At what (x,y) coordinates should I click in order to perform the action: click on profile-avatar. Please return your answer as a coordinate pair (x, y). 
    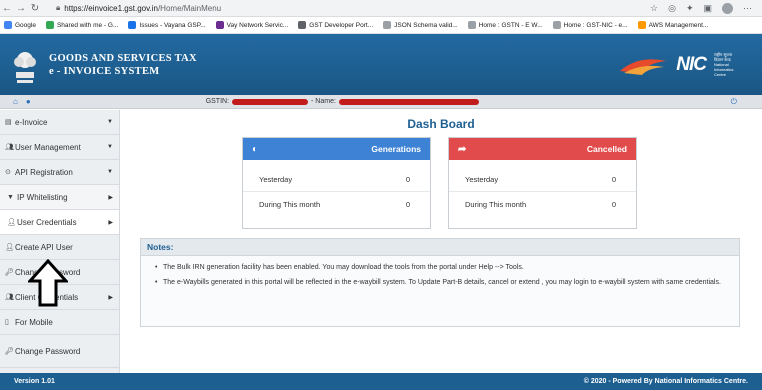
    Looking at the image, I should click on (727, 8).